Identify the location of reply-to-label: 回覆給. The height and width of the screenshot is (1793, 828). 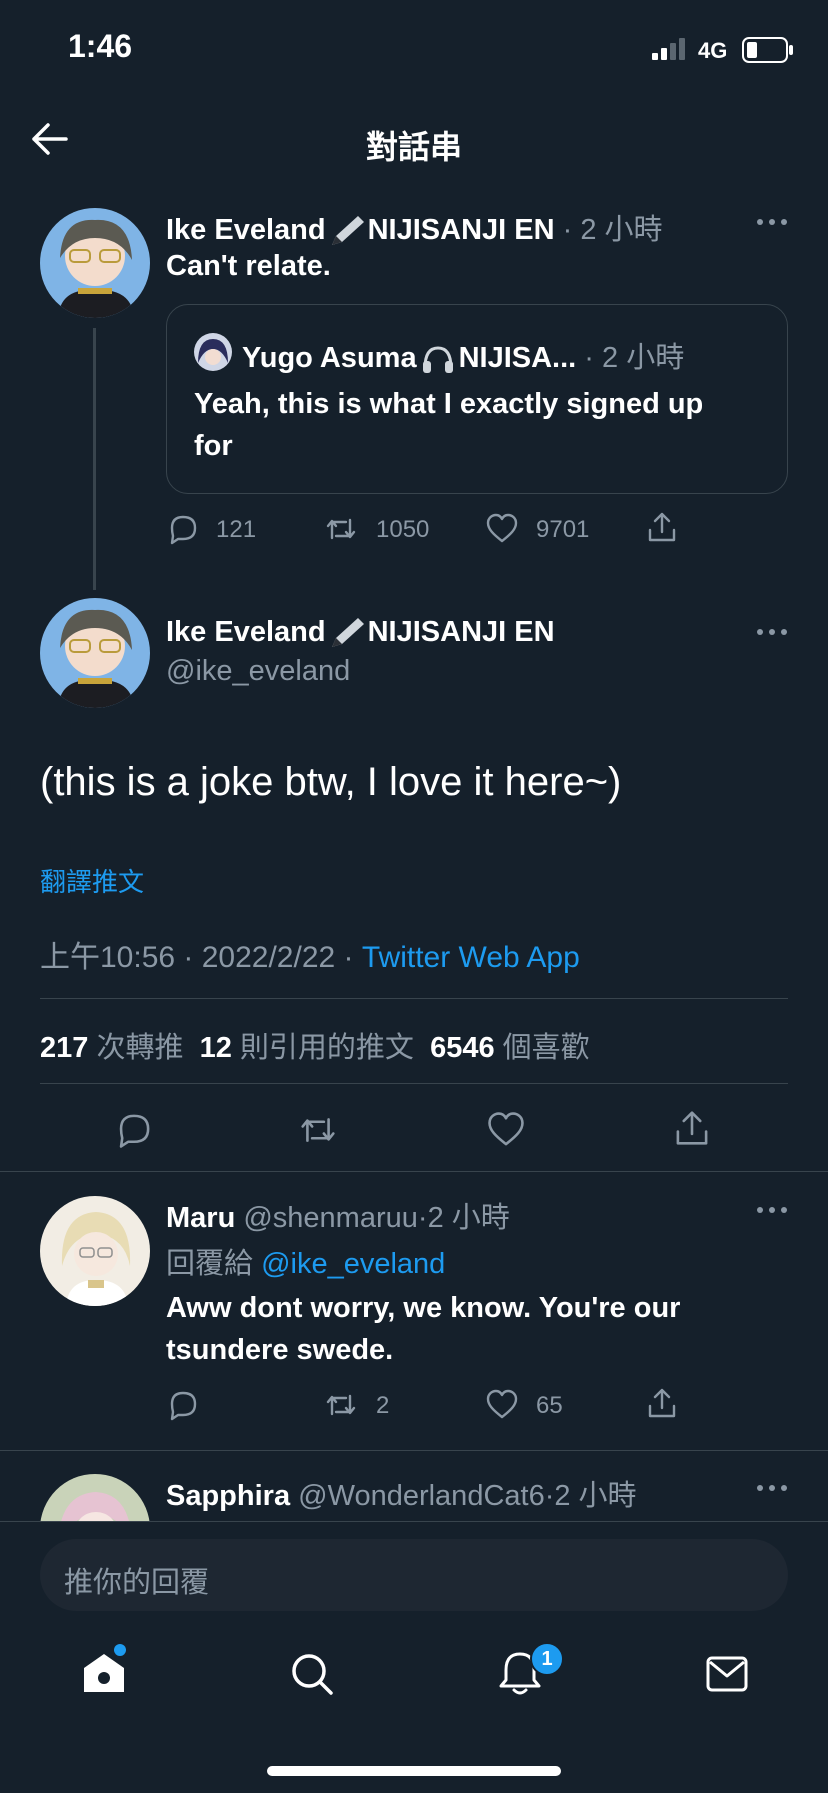
(210, 1264).